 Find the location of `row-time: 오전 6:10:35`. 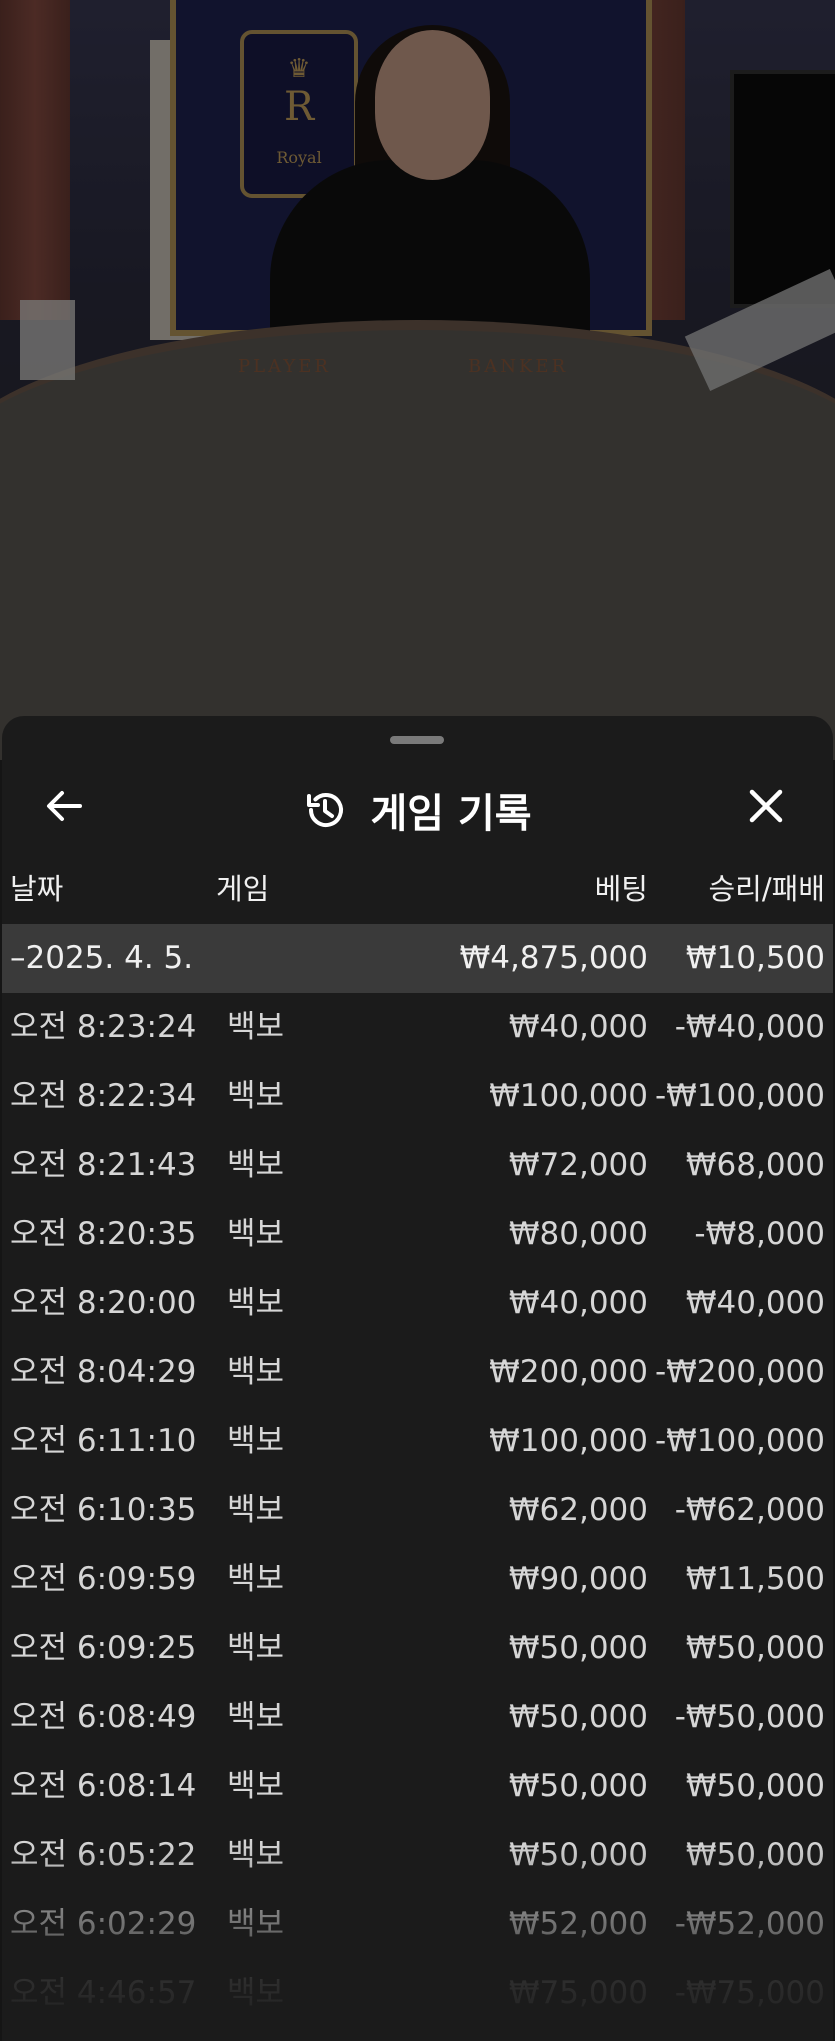

row-time: 오전 6:10:35 is located at coordinates (103, 1510).